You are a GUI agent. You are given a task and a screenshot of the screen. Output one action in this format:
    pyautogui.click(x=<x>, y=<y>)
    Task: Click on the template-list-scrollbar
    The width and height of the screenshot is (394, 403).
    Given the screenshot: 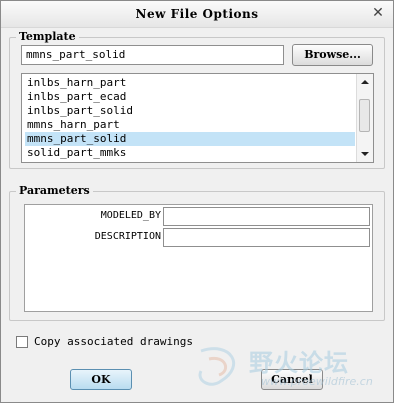 What is the action you would take?
    pyautogui.click(x=364, y=118)
    